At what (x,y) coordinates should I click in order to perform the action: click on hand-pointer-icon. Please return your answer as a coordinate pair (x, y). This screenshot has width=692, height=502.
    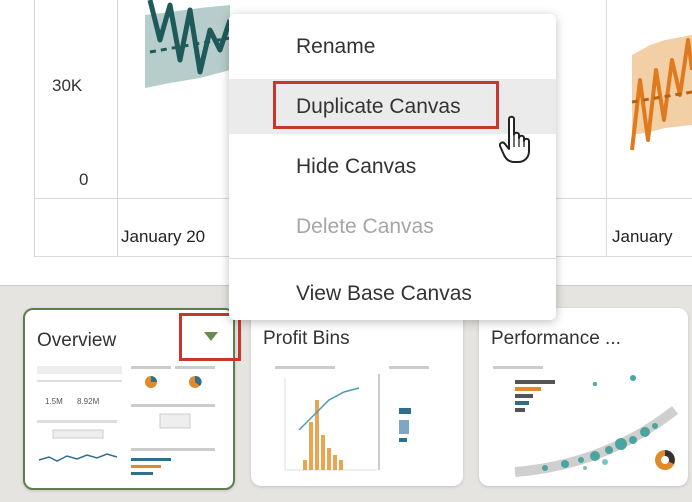
    Looking at the image, I should click on (514, 139).